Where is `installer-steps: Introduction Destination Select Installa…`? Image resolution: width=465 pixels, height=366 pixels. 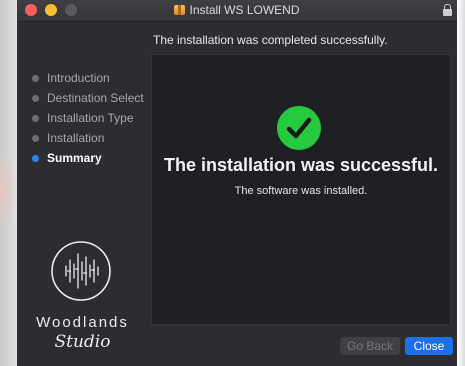
installer-steps: Introduction Destination Select Installa… is located at coordinates (88, 120).